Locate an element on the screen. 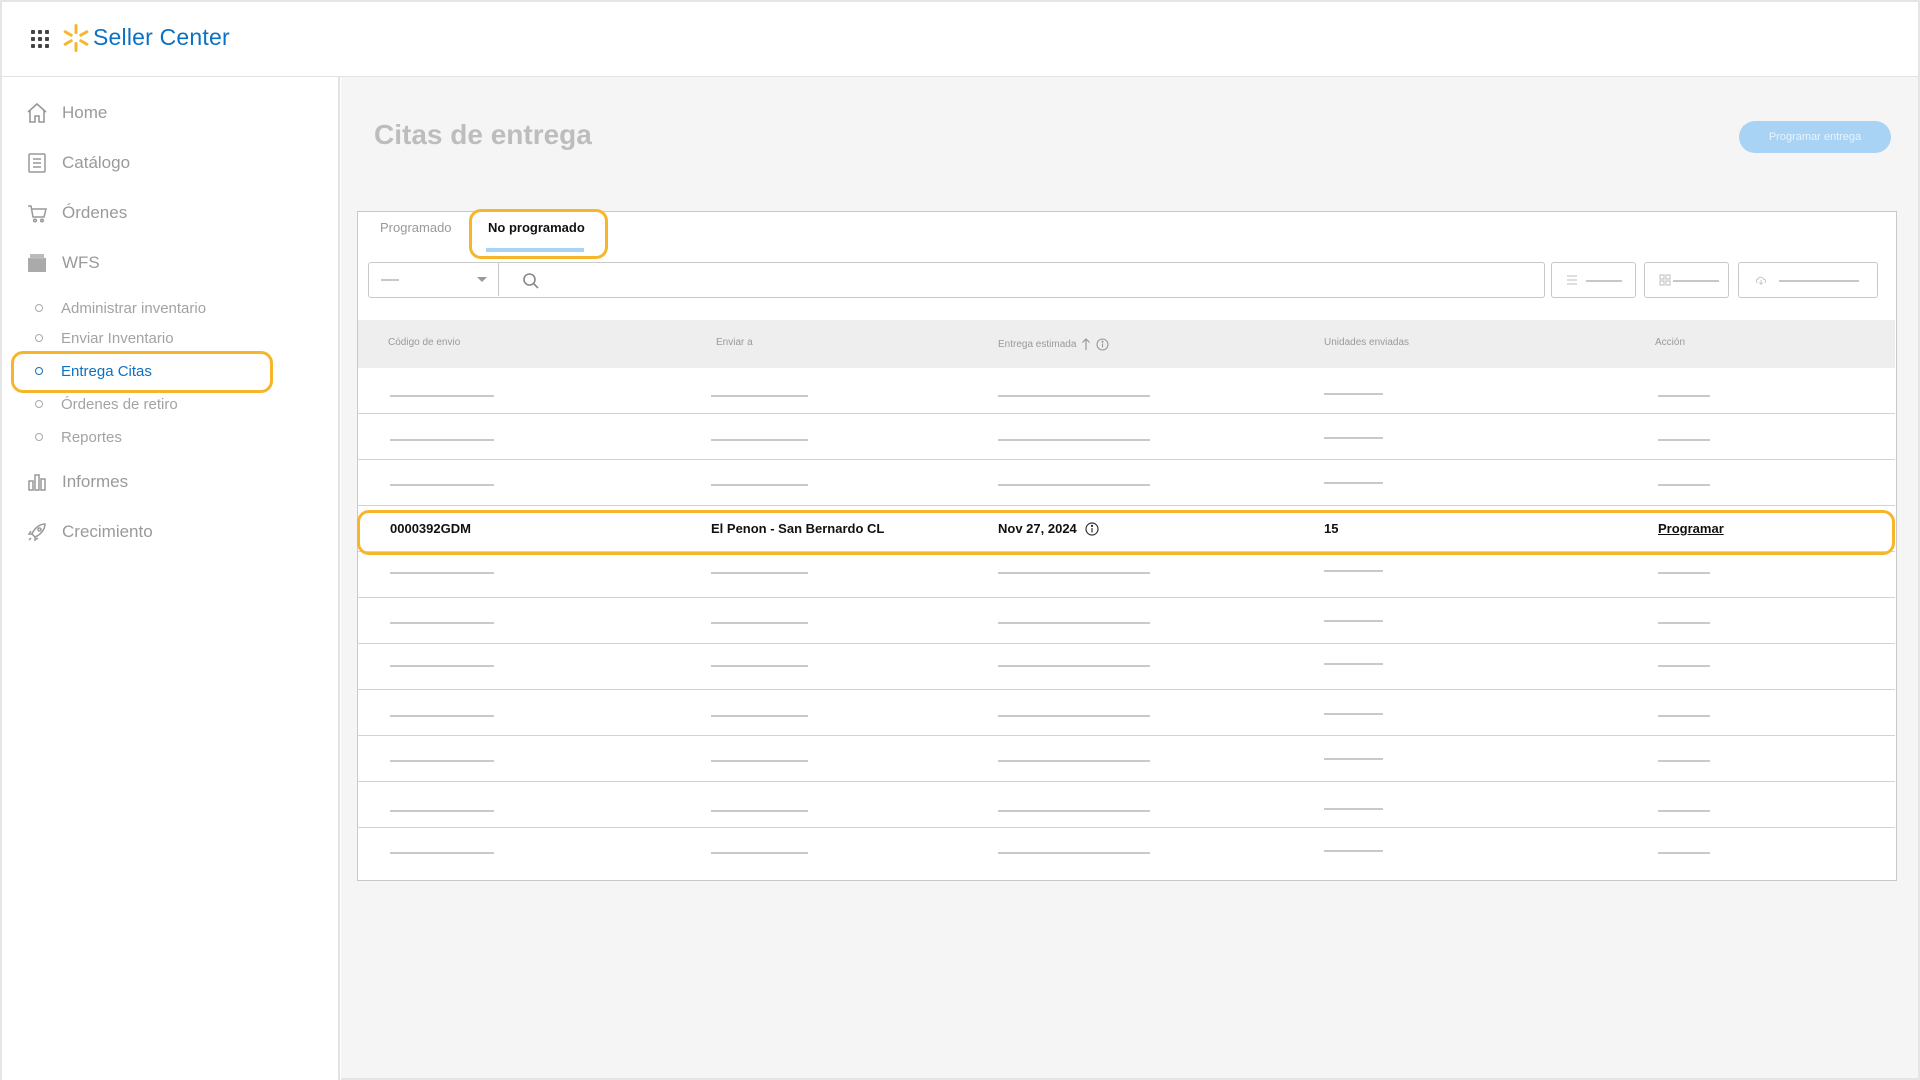 This screenshot has width=1920, height=1080. tab-no-programado: No programado is located at coordinates (536, 227).